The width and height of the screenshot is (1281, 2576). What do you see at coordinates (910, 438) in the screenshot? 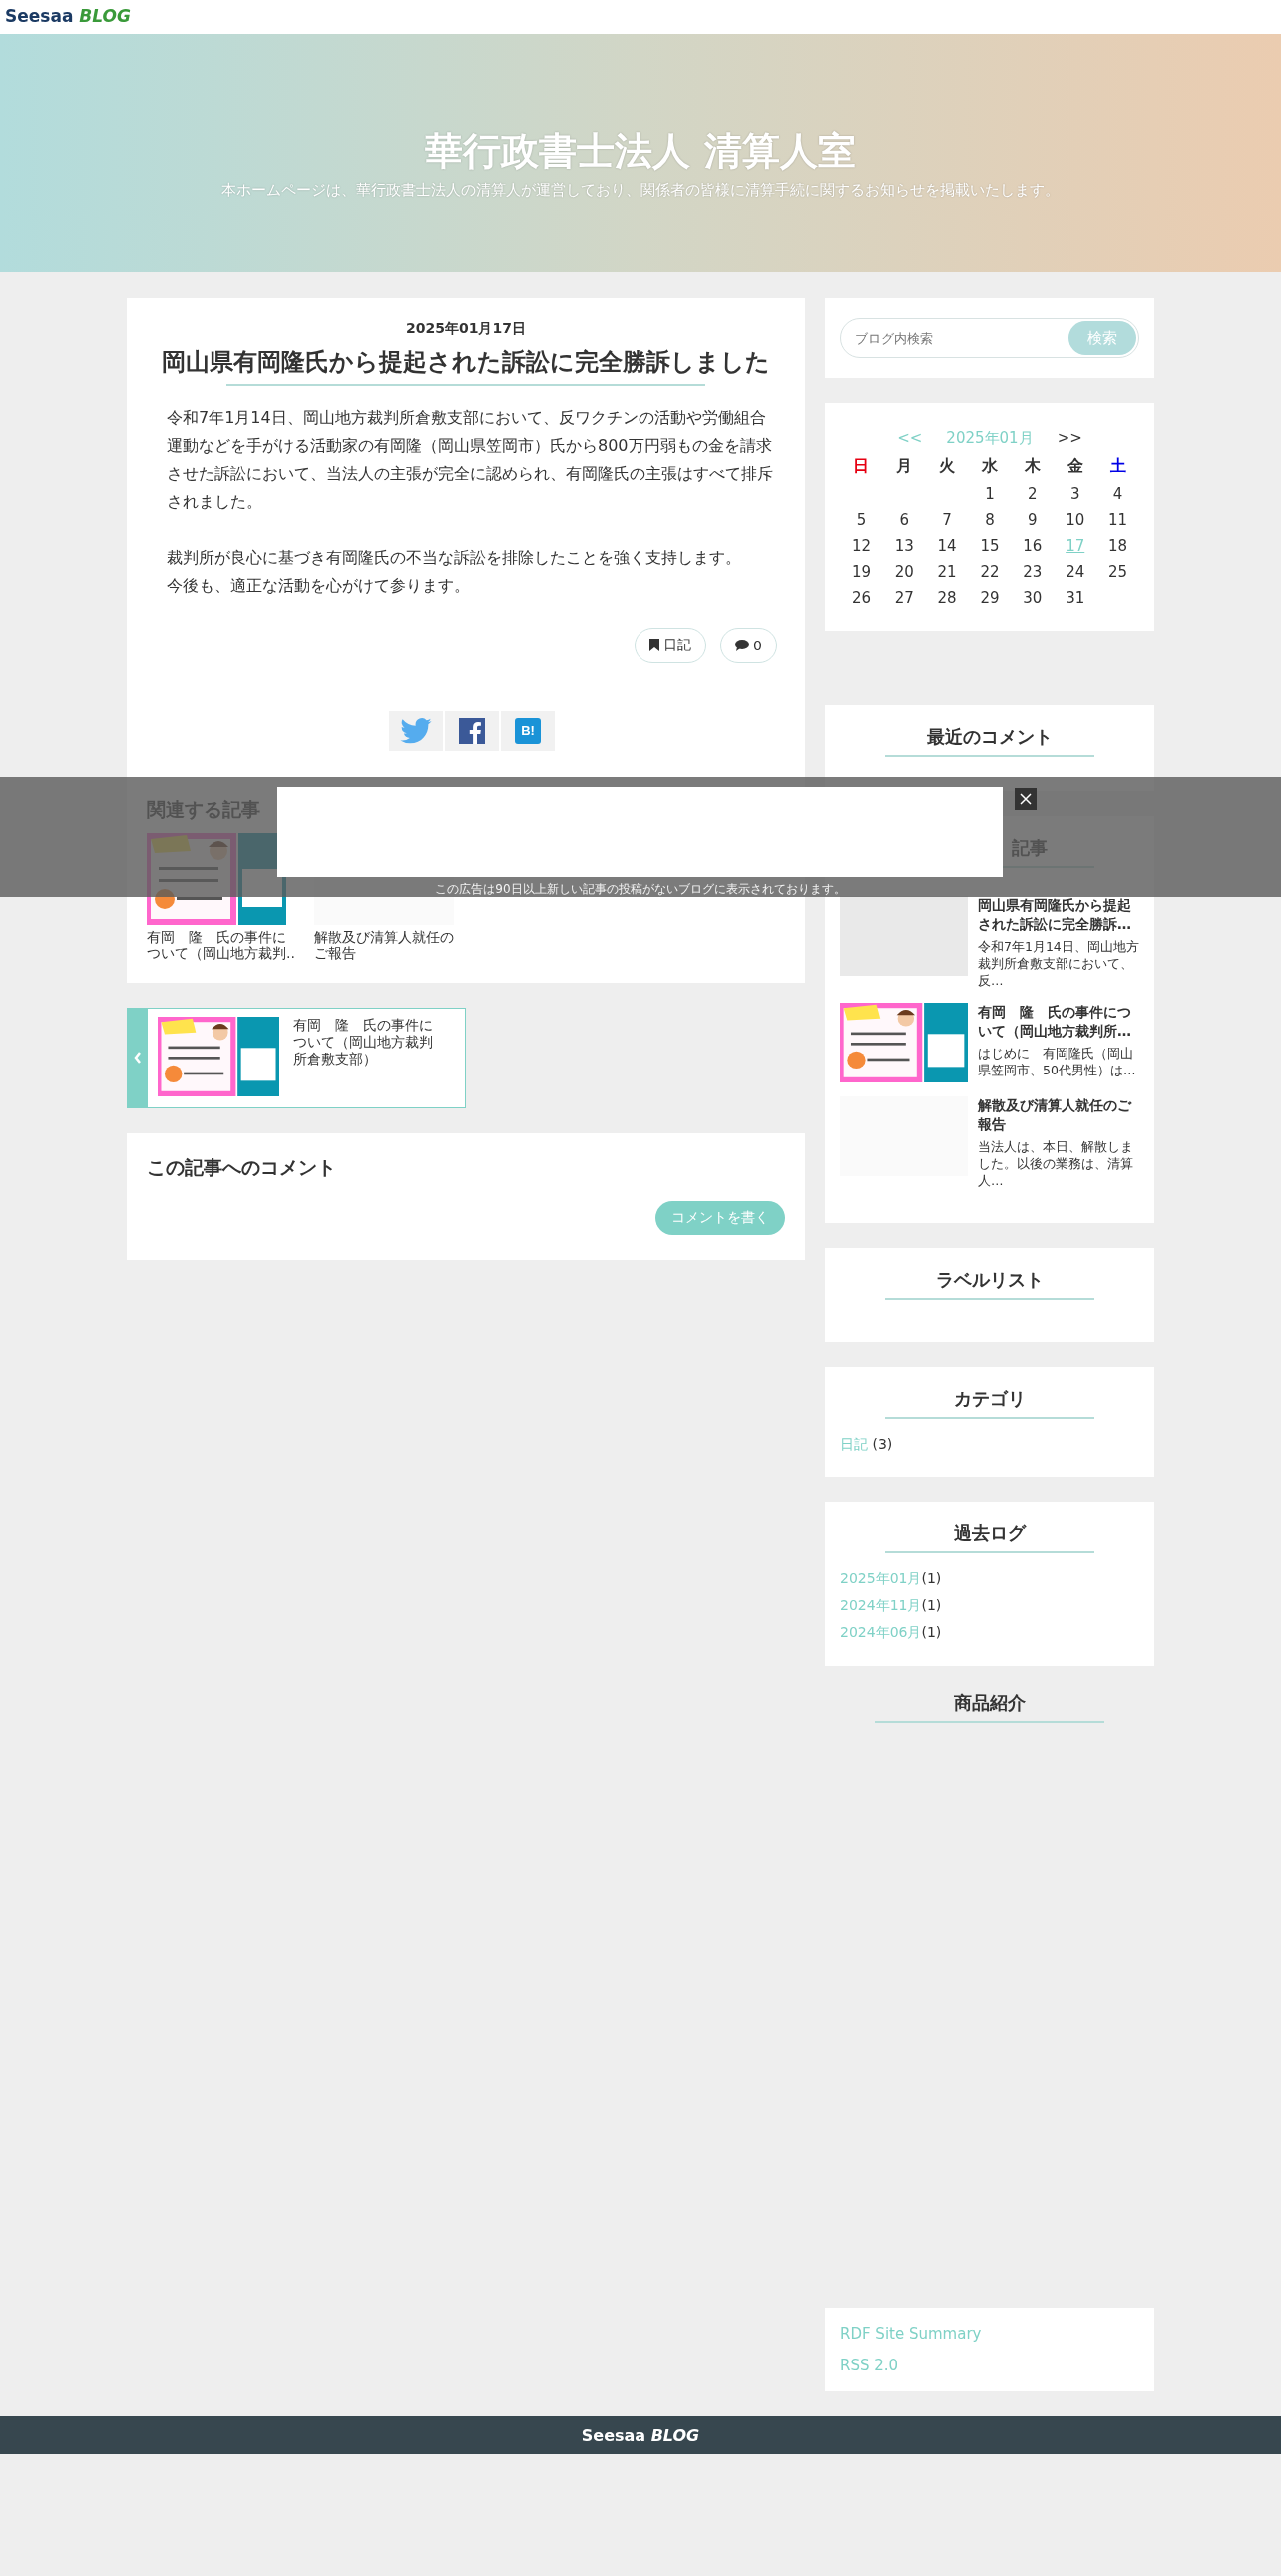
I see `previous-month-link: <<` at bounding box center [910, 438].